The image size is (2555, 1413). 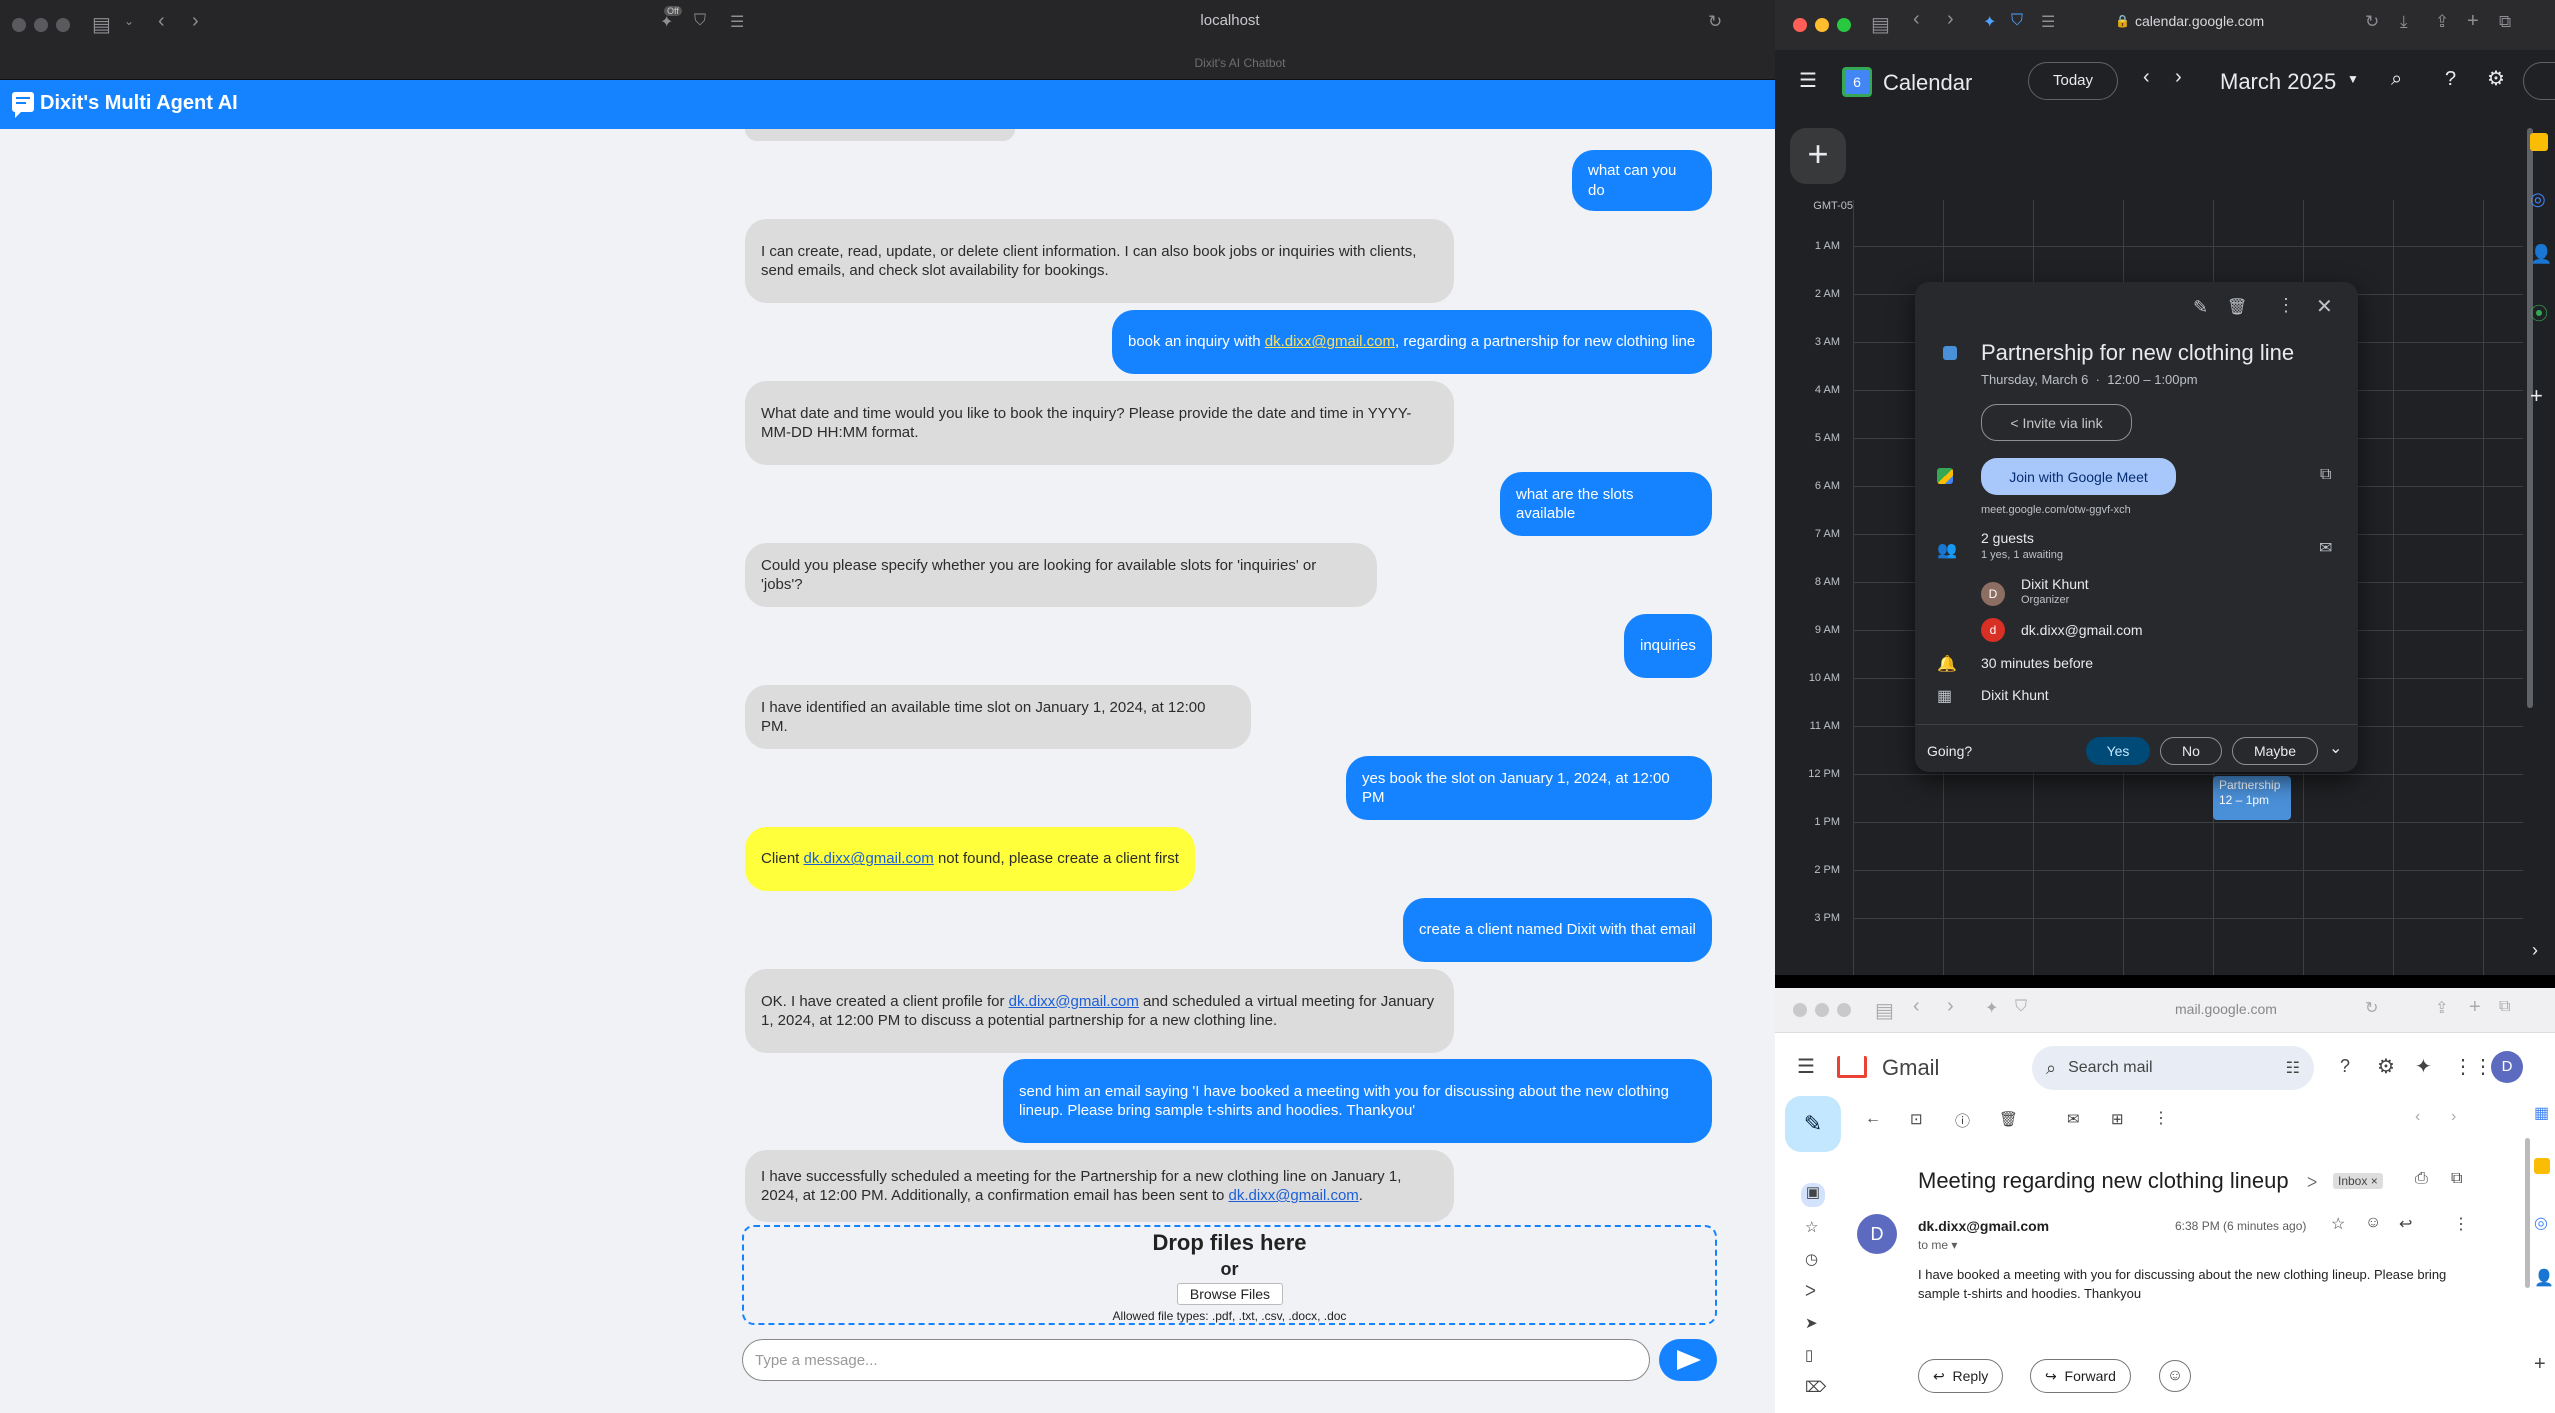 I want to click on print-icon: ⎙, so click(x=2421, y=1179).